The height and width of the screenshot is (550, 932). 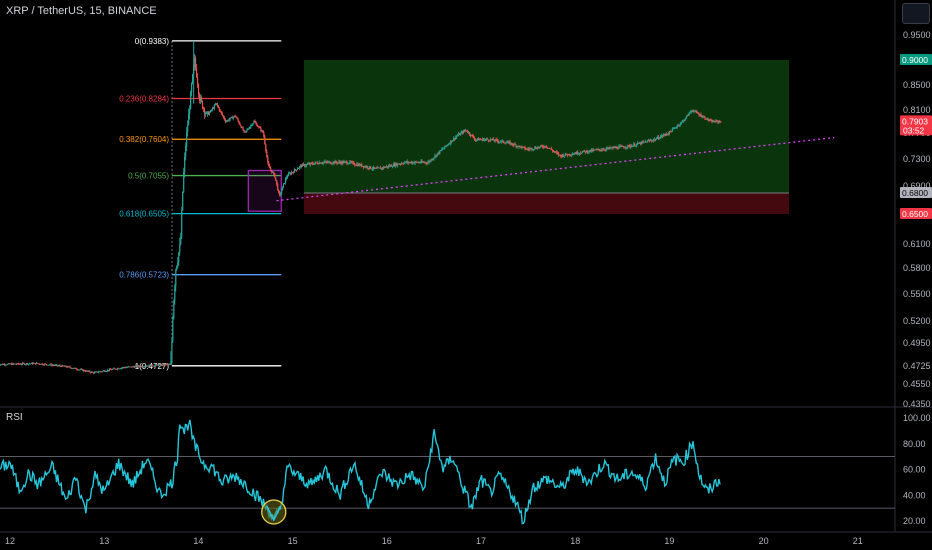 What do you see at coordinates (858, 541) in the screenshot?
I see `time-axis-tick: 21` at bounding box center [858, 541].